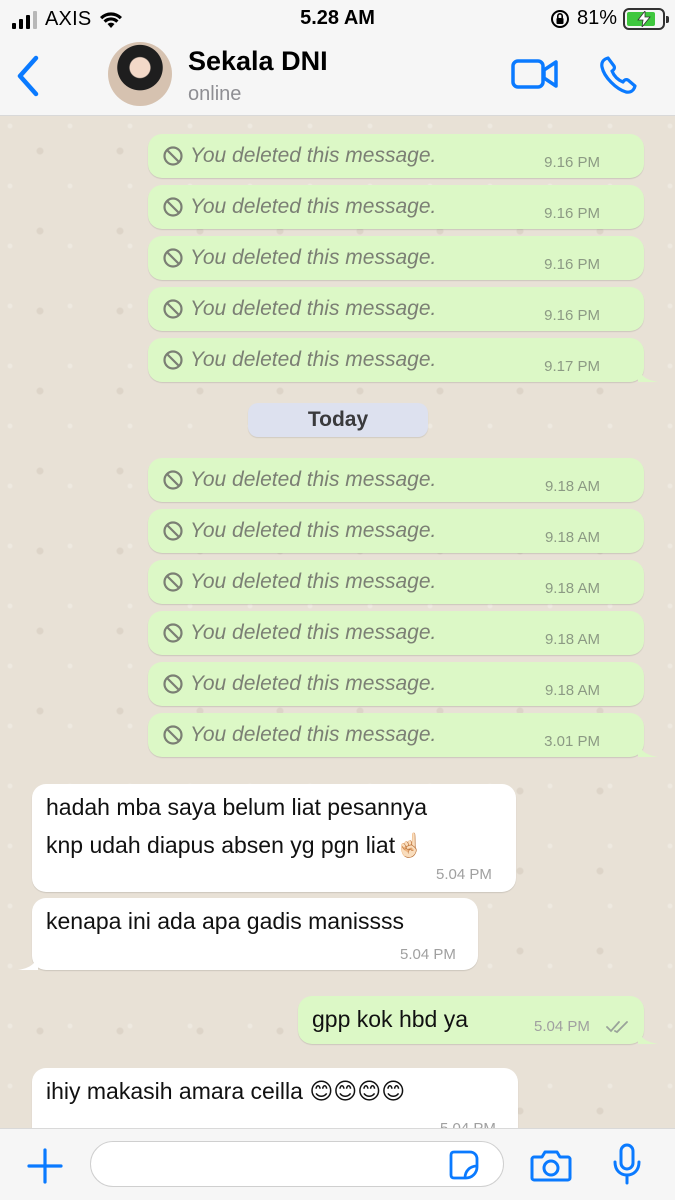 Image resolution: width=675 pixels, height=1200 pixels. I want to click on battery-percent: 81%, so click(596, 18).